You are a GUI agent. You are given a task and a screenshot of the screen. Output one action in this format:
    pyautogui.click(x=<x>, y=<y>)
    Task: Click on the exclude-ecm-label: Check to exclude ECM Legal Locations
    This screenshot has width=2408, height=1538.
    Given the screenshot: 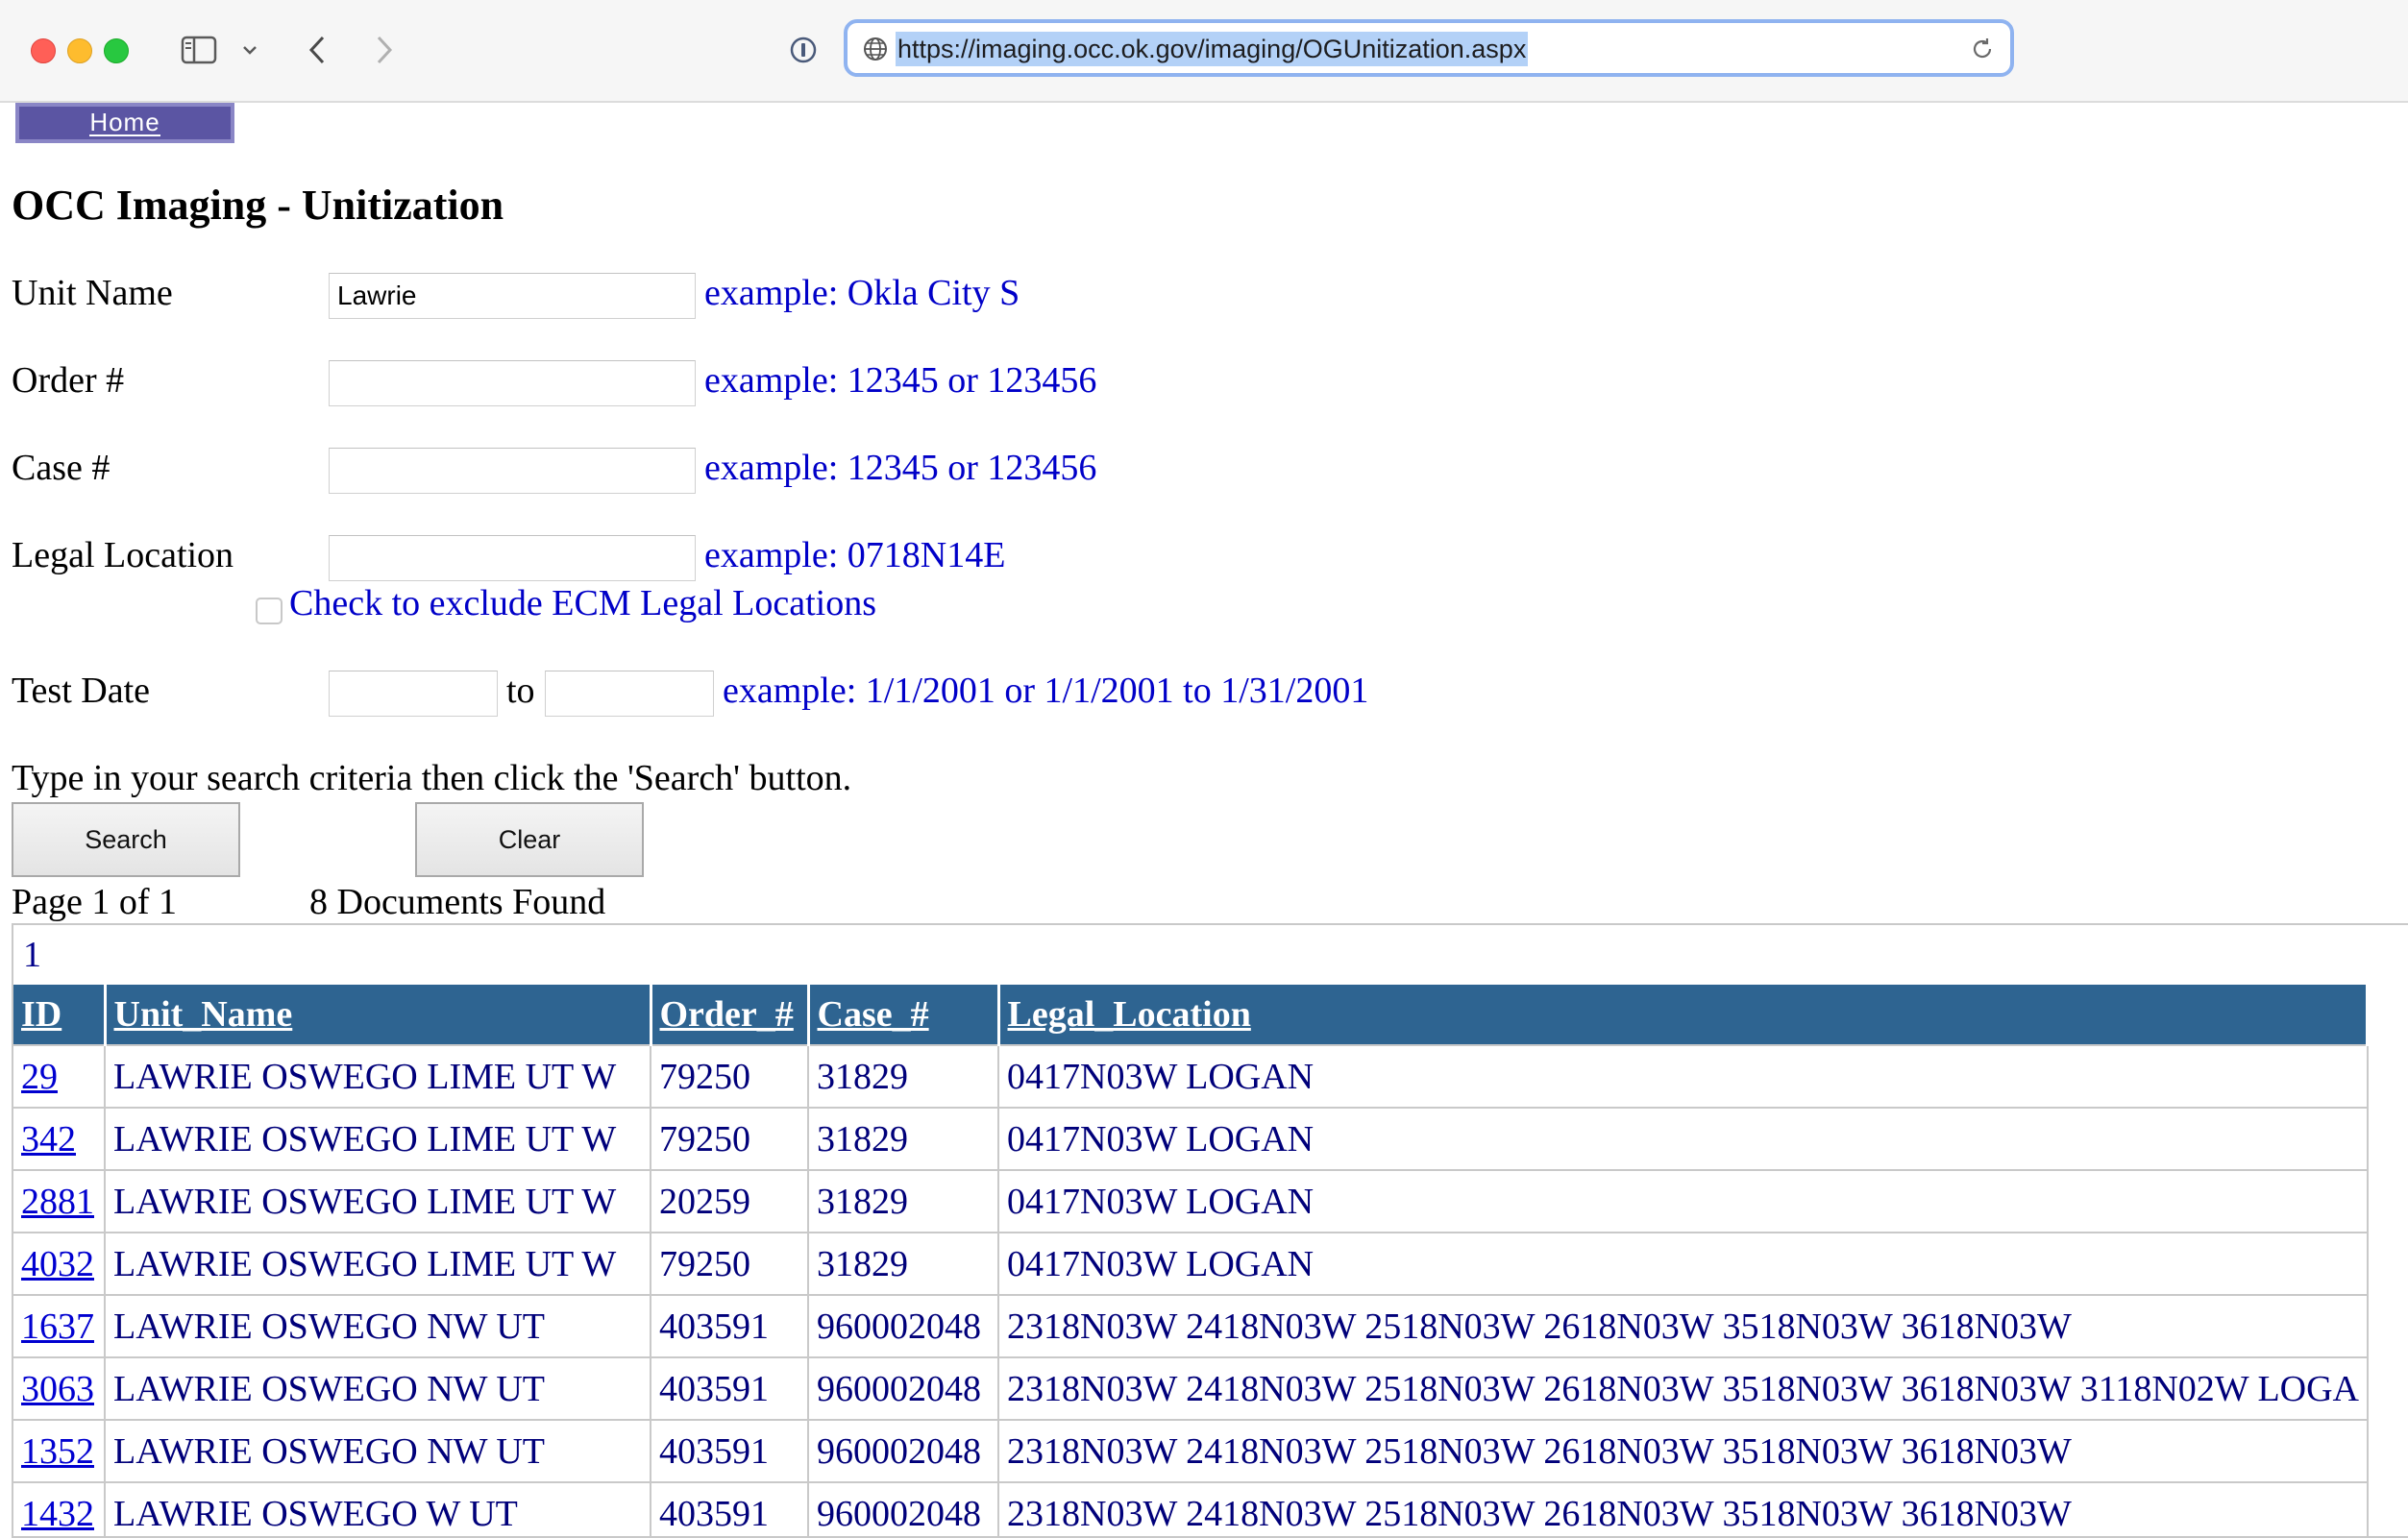 What is the action you would take?
    pyautogui.click(x=583, y=603)
    